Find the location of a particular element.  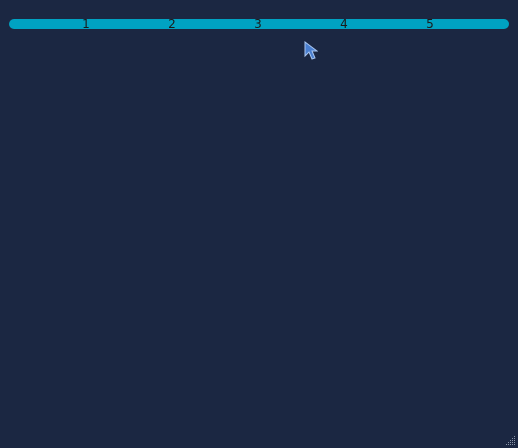

tick-label-5: 5 is located at coordinates (430, 24).